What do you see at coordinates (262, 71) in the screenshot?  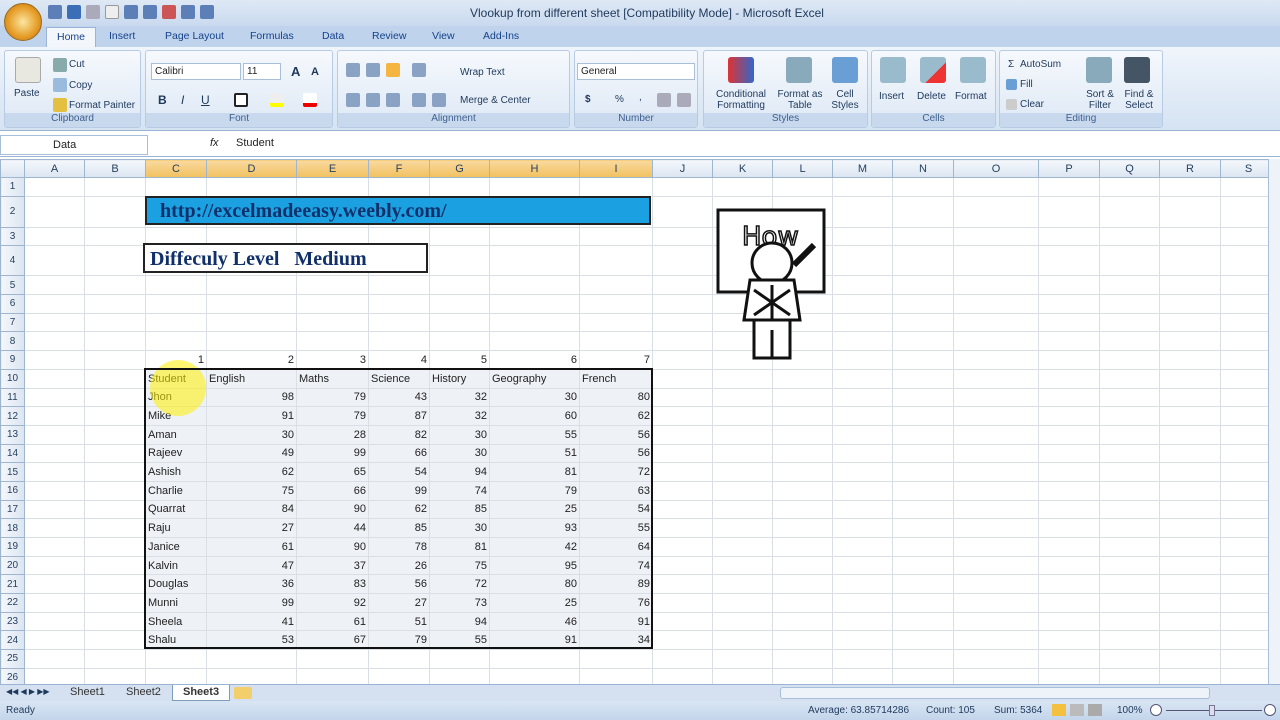 I see `font-size-select: 11` at bounding box center [262, 71].